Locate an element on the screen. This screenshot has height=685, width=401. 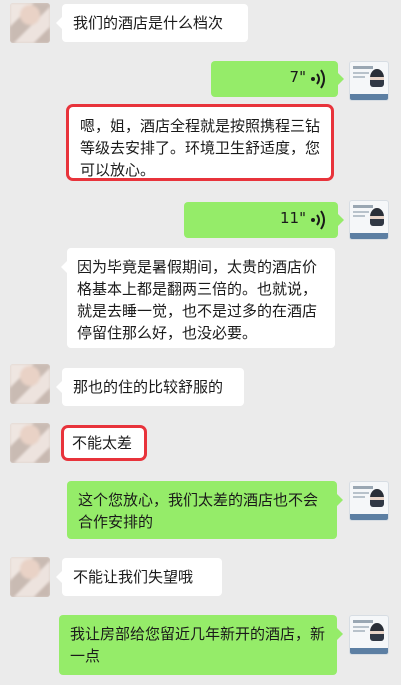
message-text: 不能让我们失望哦 is located at coordinates (133, 577).